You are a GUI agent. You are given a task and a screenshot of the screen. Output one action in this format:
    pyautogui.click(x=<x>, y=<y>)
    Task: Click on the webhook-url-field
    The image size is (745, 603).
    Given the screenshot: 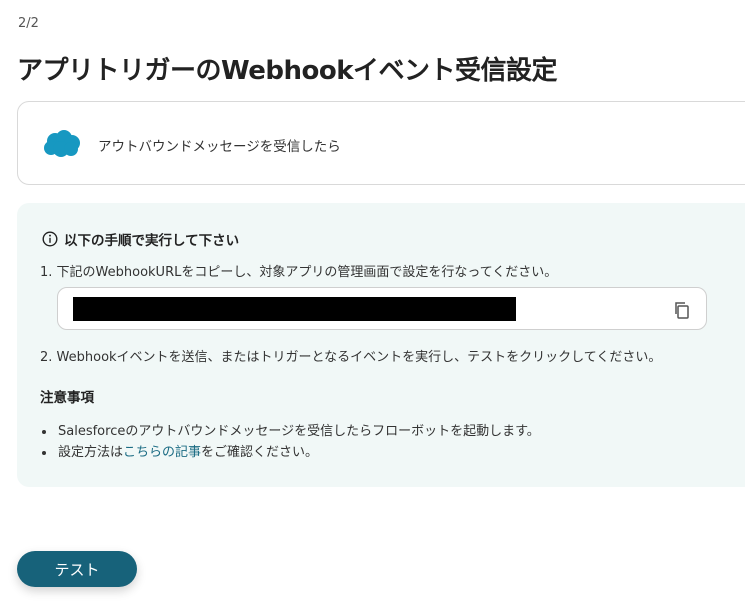 What is the action you would take?
    pyautogui.click(x=382, y=308)
    